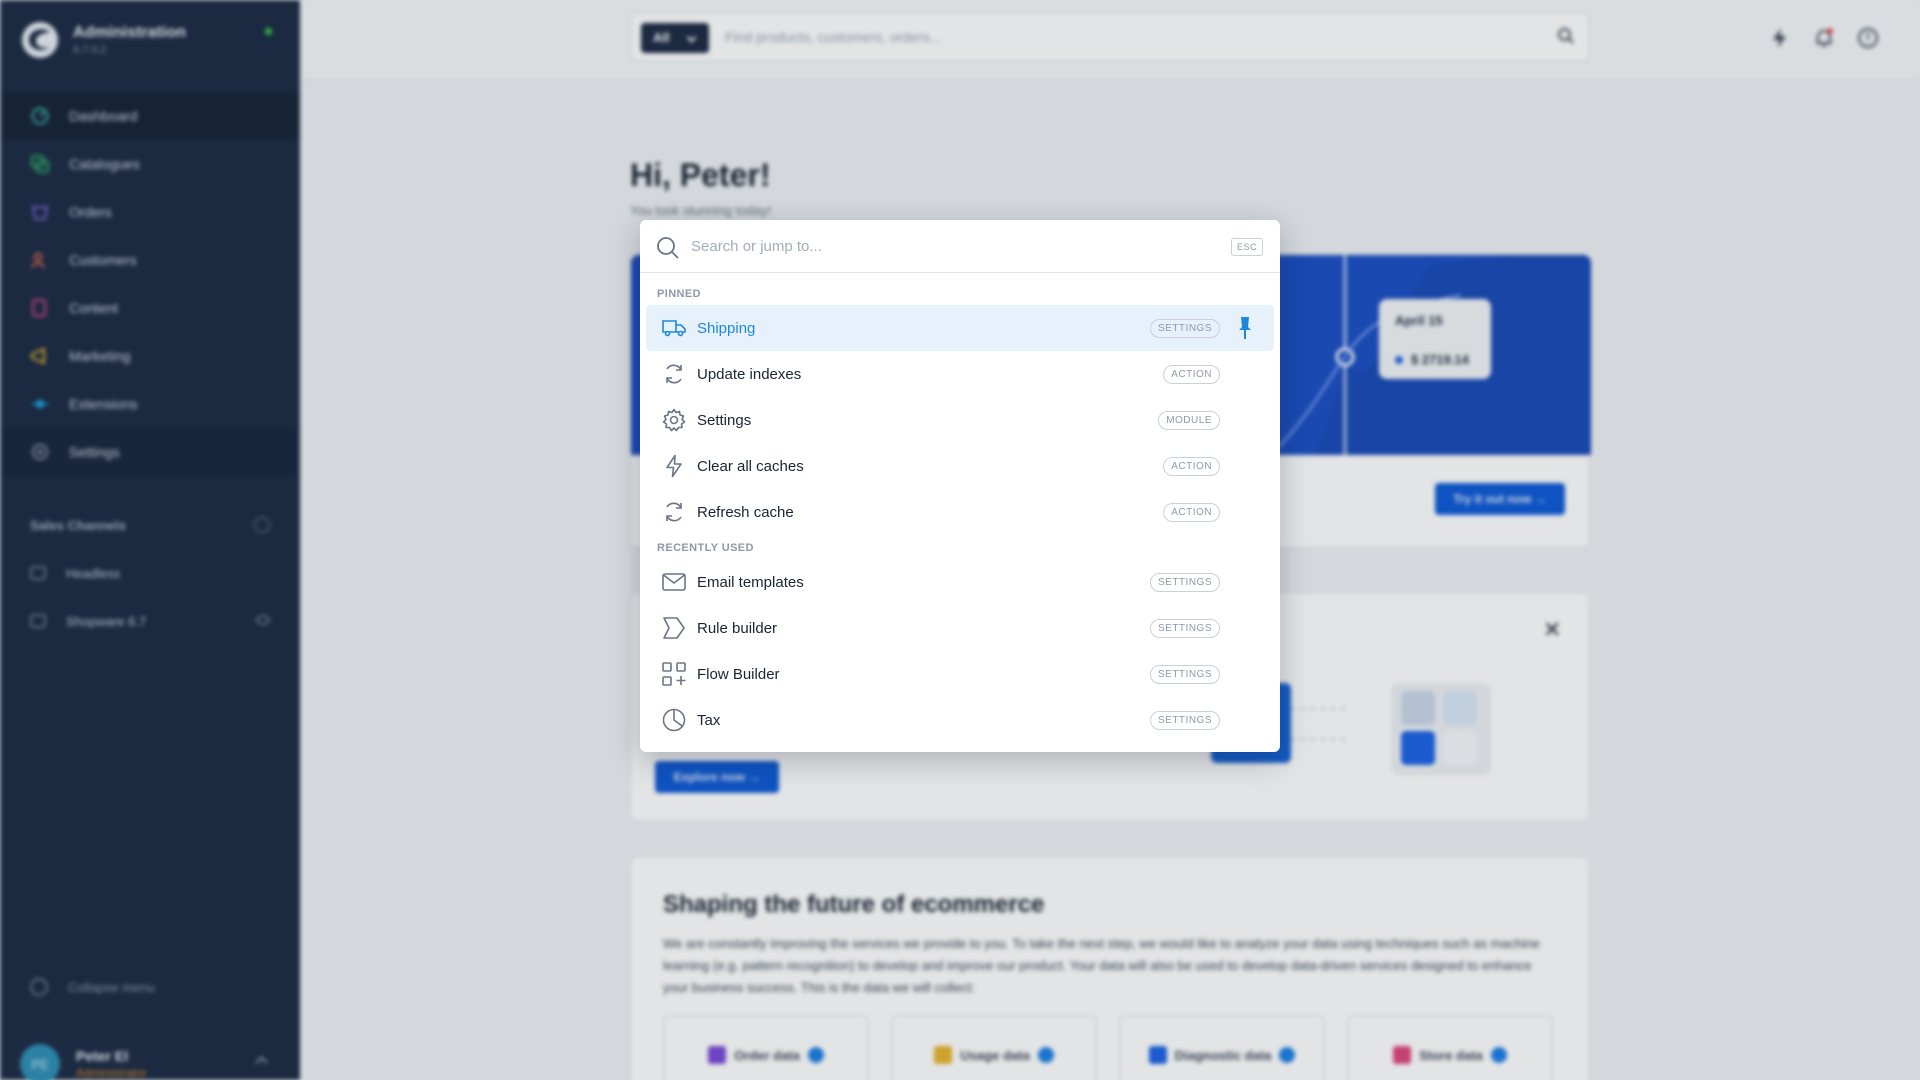 This screenshot has width=1920, height=1080. Describe the element at coordinates (750, 582) in the screenshot. I see `palette-item-label: Email templates` at that location.